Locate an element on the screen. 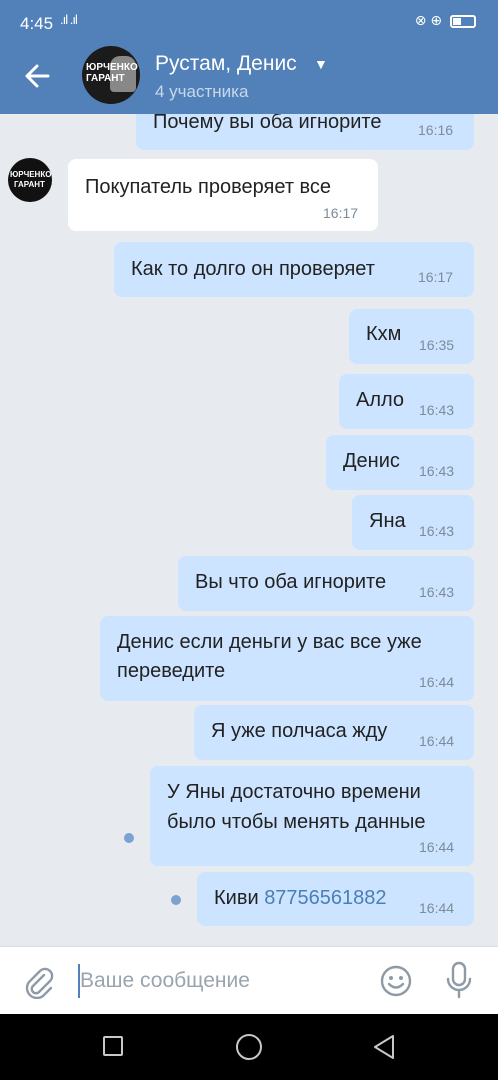 Image resolution: width=498 pixels, height=1080 pixels. message-text: Алло is located at coordinates (380, 400).